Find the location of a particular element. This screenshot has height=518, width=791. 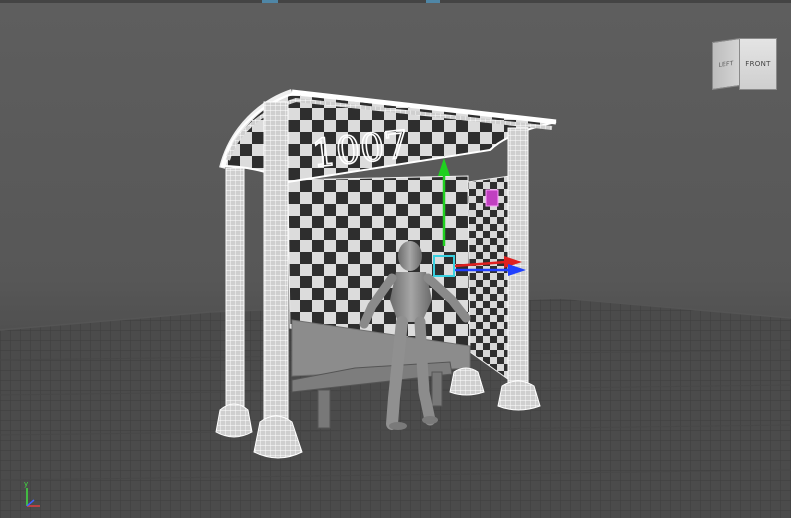

roof-decal: 1007 is located at coordinates (360, 149).